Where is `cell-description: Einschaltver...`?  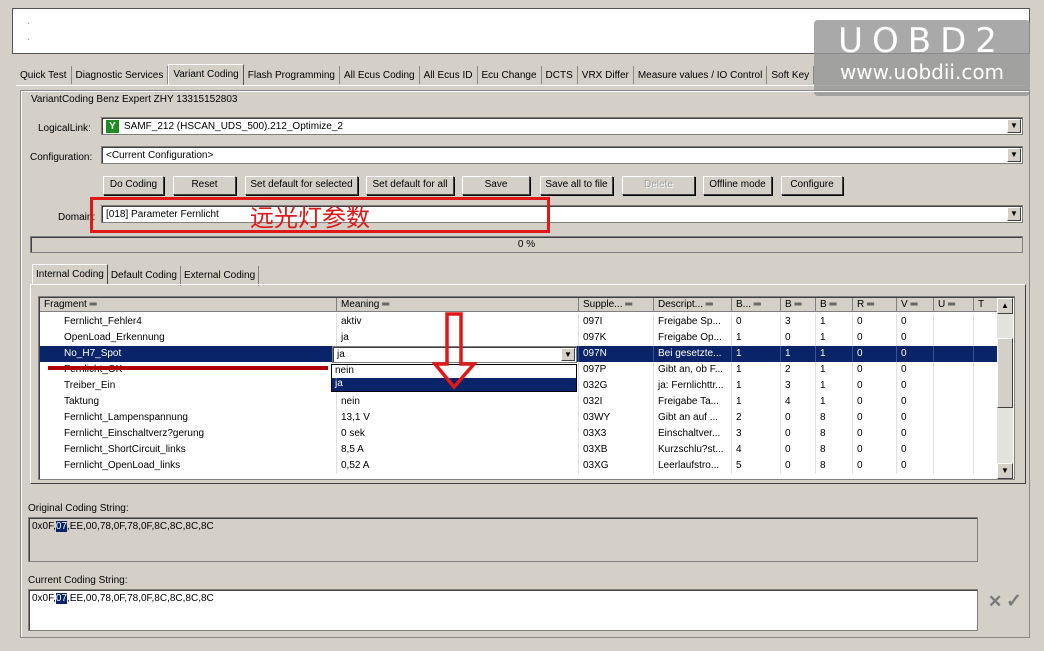
cell-description: Einschaltver... is located at coordinates (693, 434).